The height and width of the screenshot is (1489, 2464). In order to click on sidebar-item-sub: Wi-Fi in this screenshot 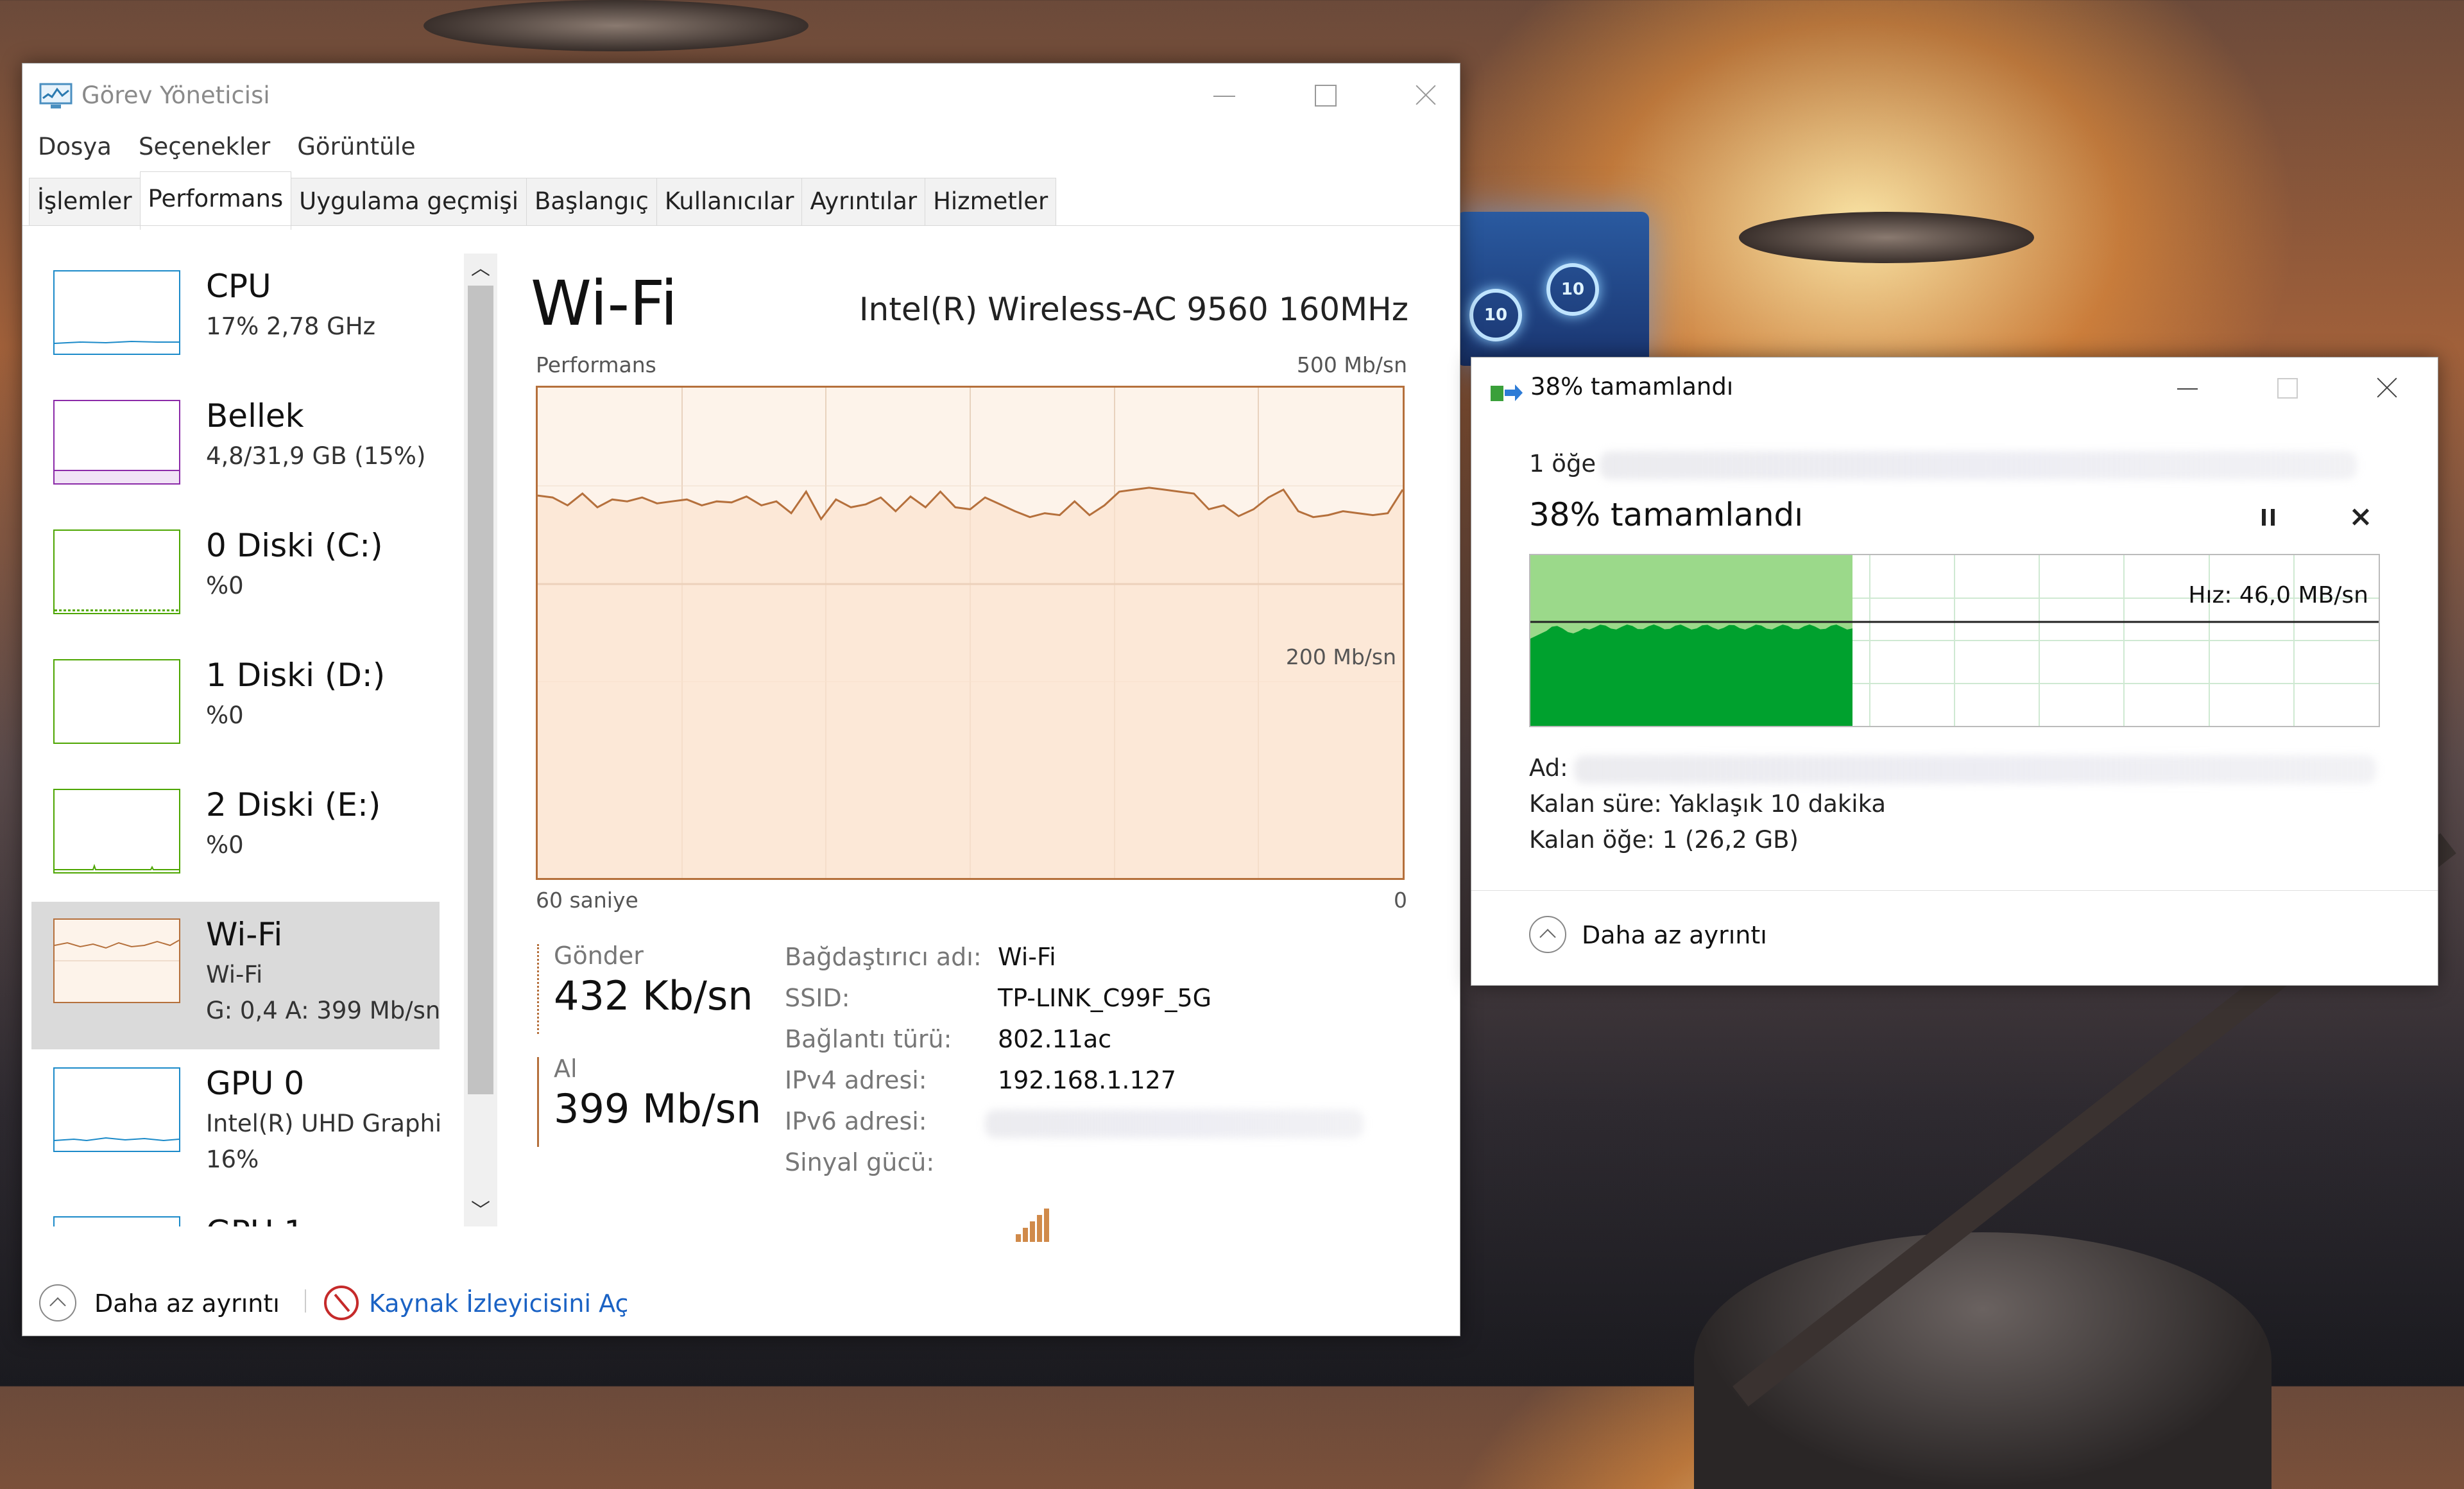, I will do `click(235, 974)`.